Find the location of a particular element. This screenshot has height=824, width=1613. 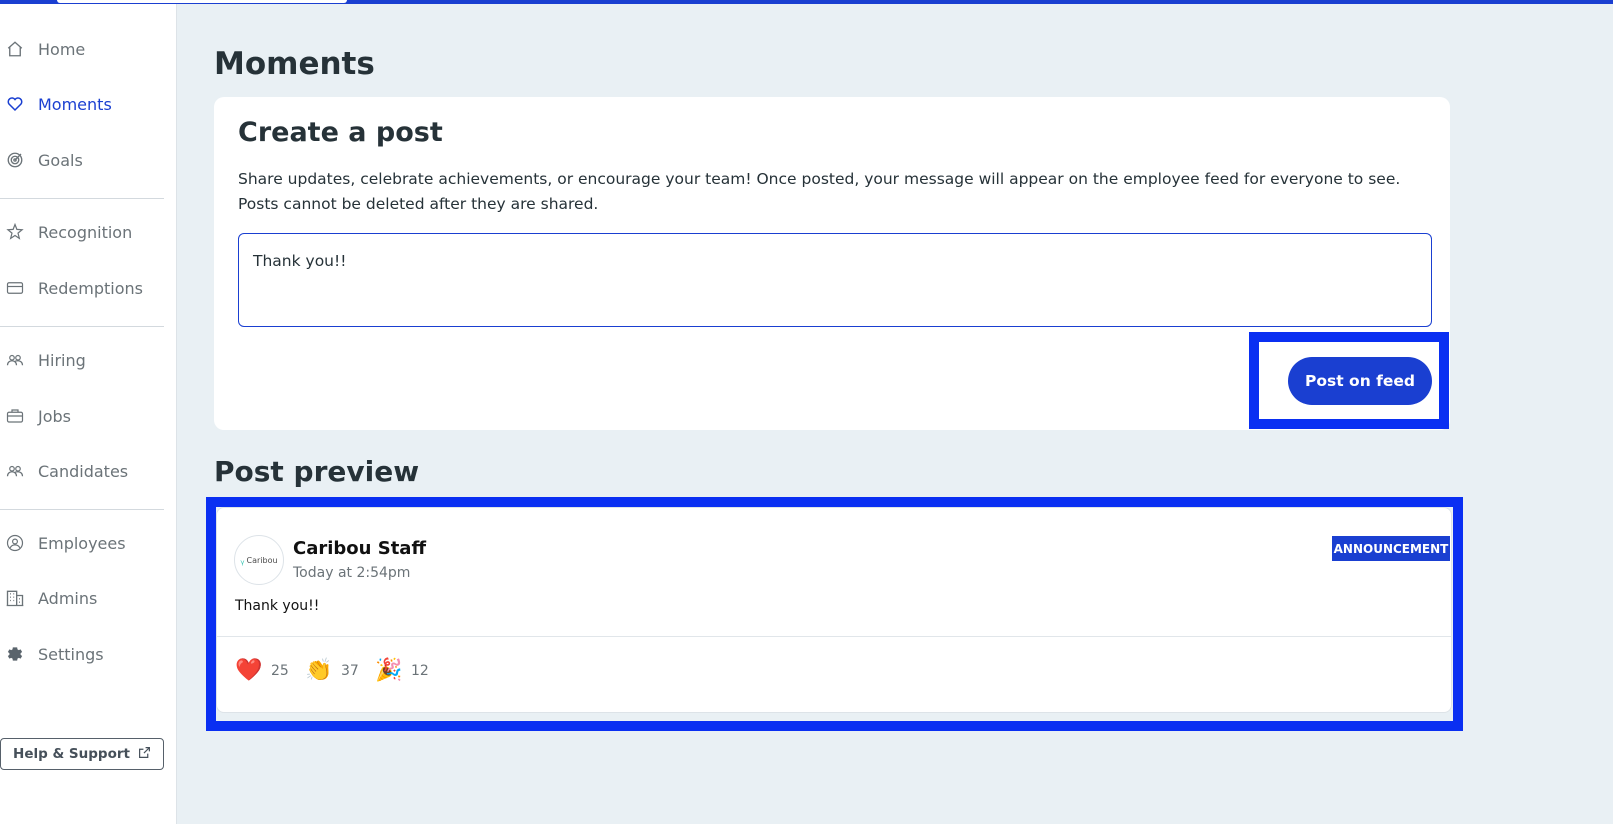

heart-icon is located at coordinates (15, 104).